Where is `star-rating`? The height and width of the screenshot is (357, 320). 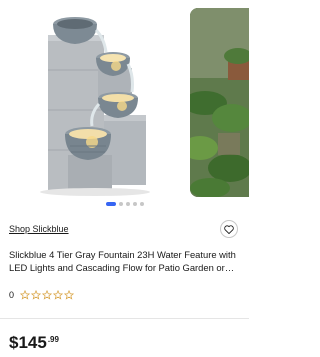 star-rating is located at coordinates (47, 295).